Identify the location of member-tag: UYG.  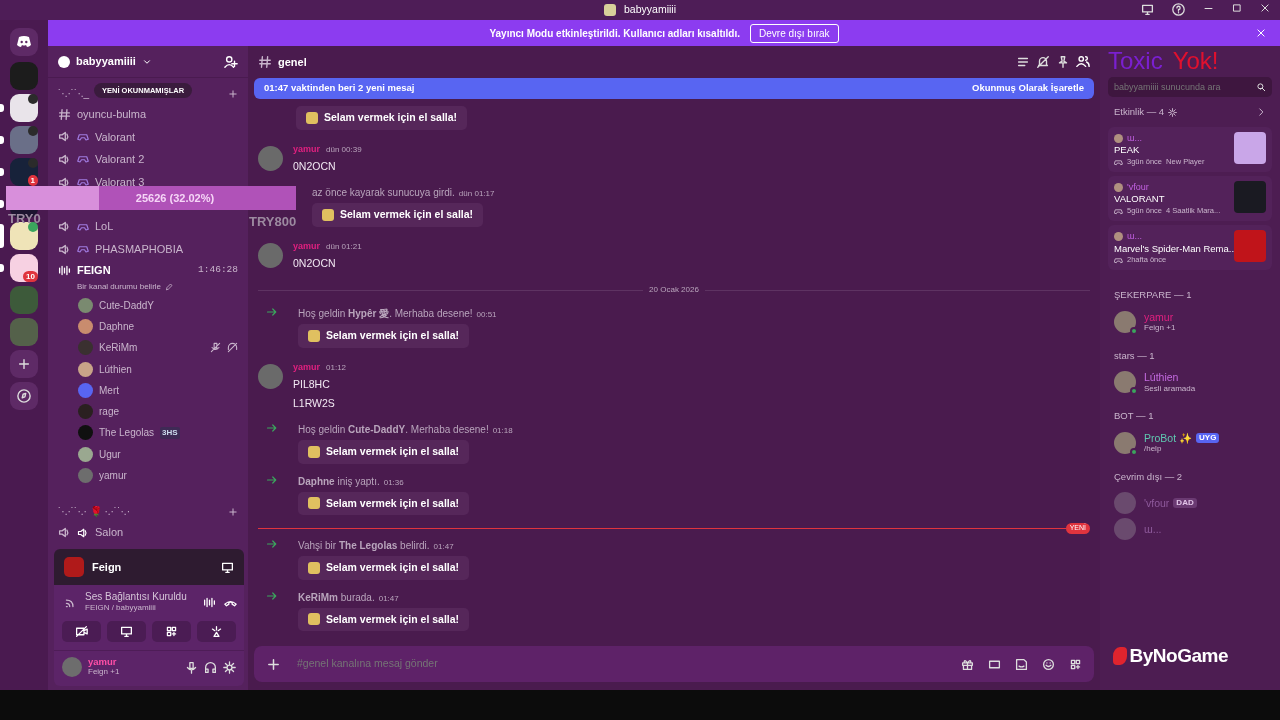
(1208, 438).